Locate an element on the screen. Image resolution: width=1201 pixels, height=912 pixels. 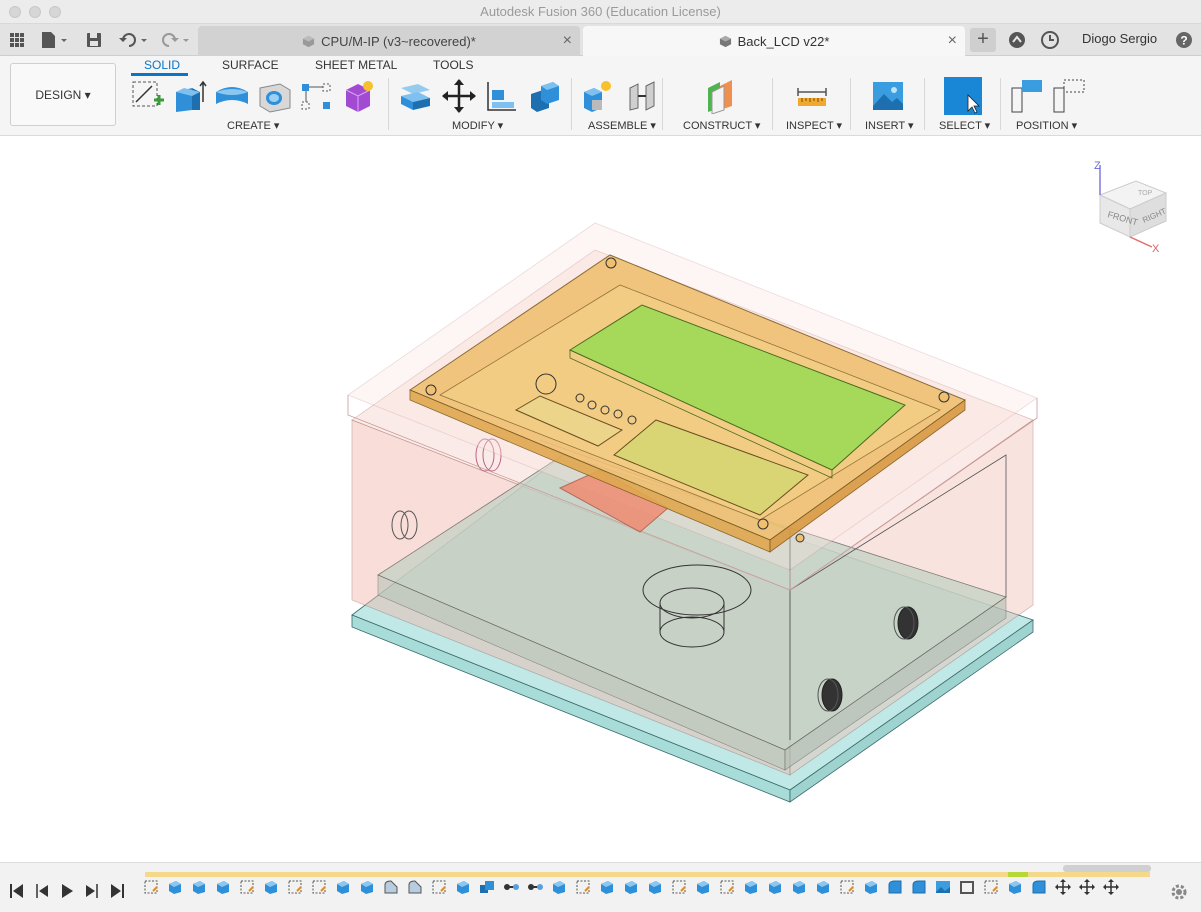
timeline-settings-gear-icon is located at coordinates (1179, 892).